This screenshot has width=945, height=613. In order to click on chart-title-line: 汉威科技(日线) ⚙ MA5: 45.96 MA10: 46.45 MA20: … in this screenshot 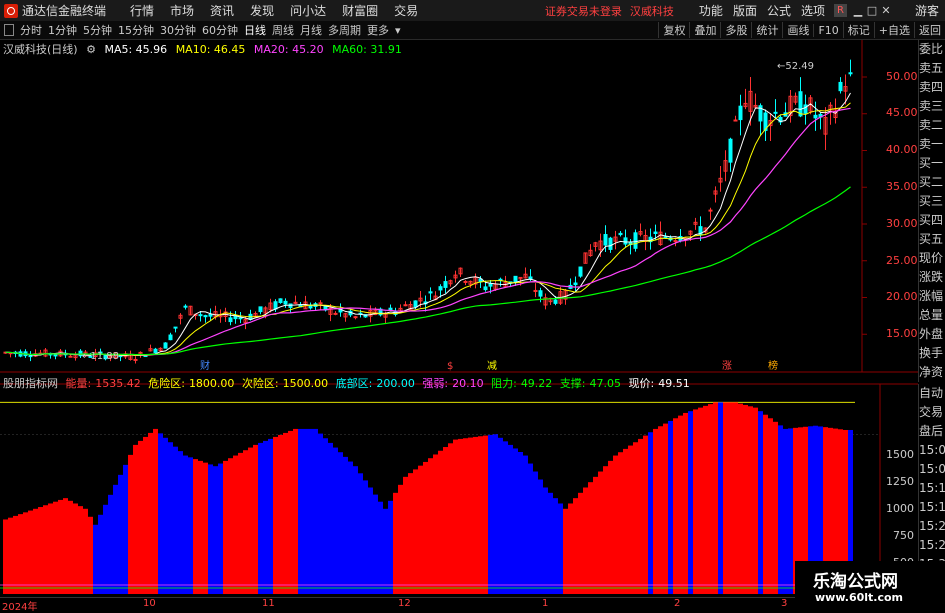, I will do `click(205, 49)`.